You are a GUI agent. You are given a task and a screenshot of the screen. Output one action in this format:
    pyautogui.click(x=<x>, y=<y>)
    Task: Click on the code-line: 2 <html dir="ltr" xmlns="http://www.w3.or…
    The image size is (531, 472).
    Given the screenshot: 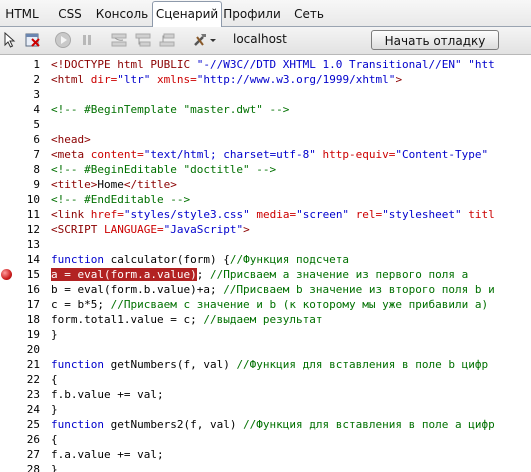 What is the action you would take?
    pyautogui.click(x=265, y=79)
    